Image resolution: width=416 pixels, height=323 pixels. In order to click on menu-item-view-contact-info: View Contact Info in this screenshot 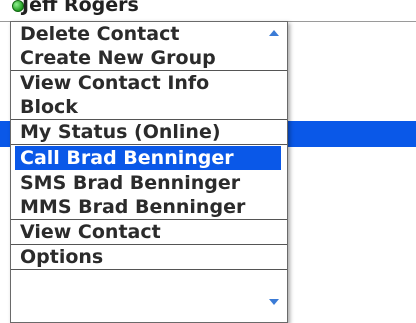, I will do `click(149, 83)`.